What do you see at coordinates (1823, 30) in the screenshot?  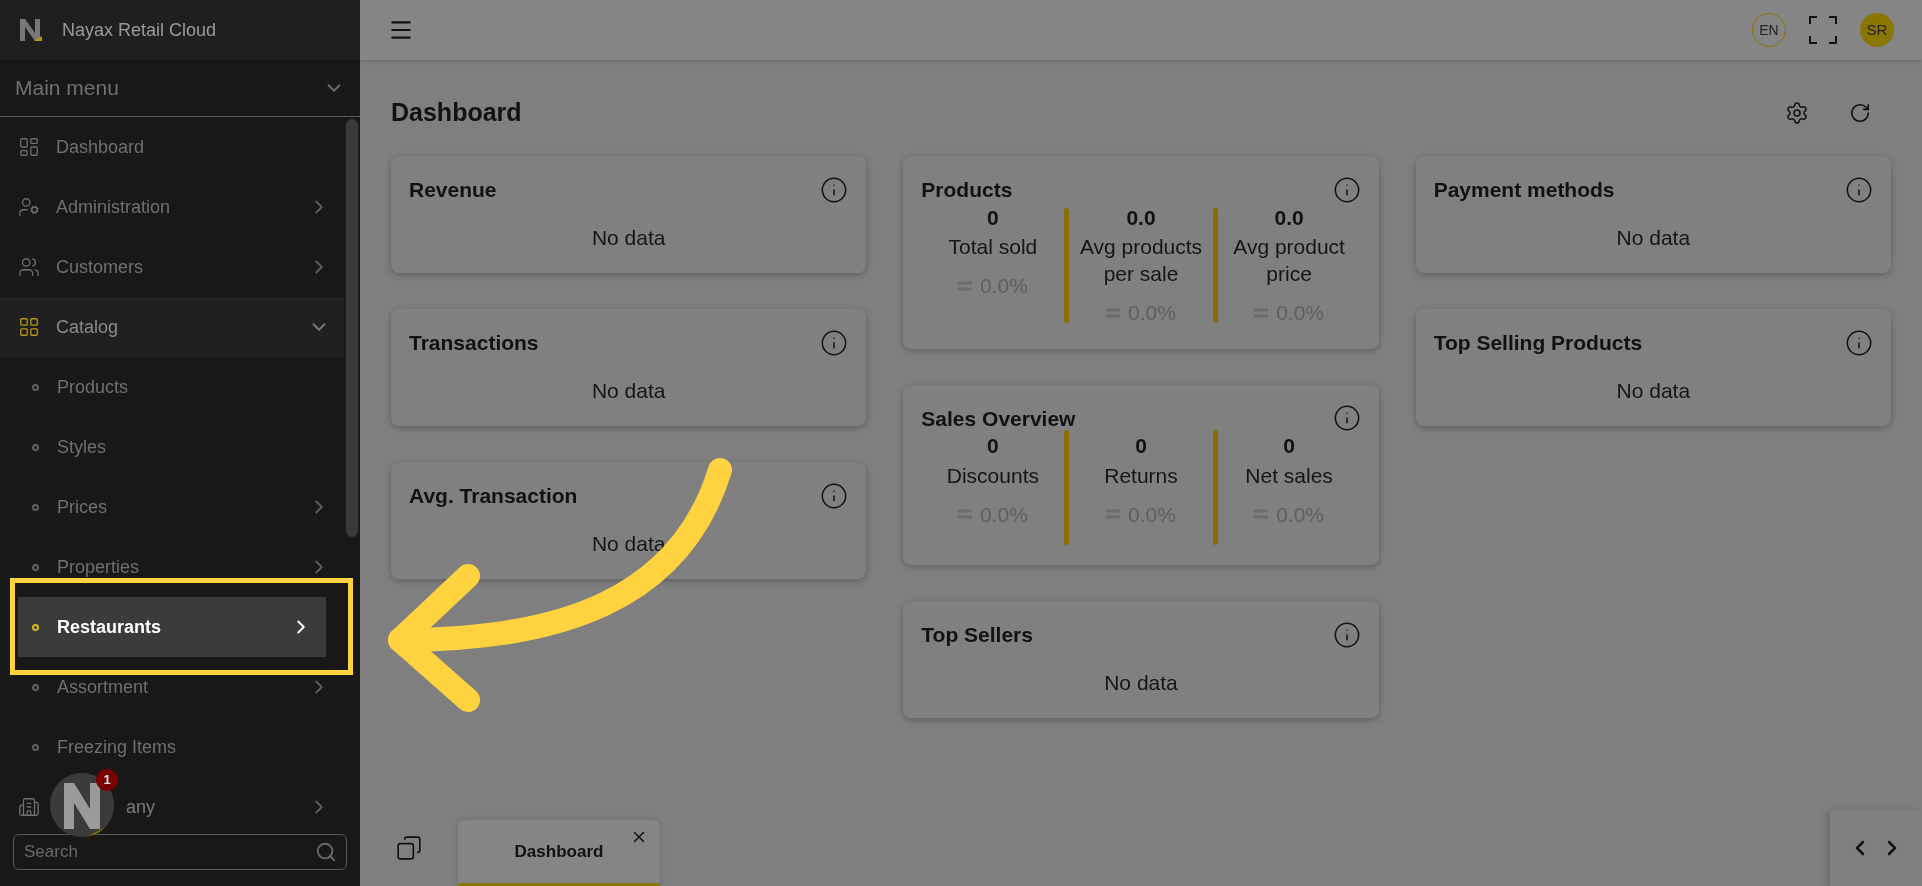 I see `fullscreen-icon` at bounding box center [1823, 30].